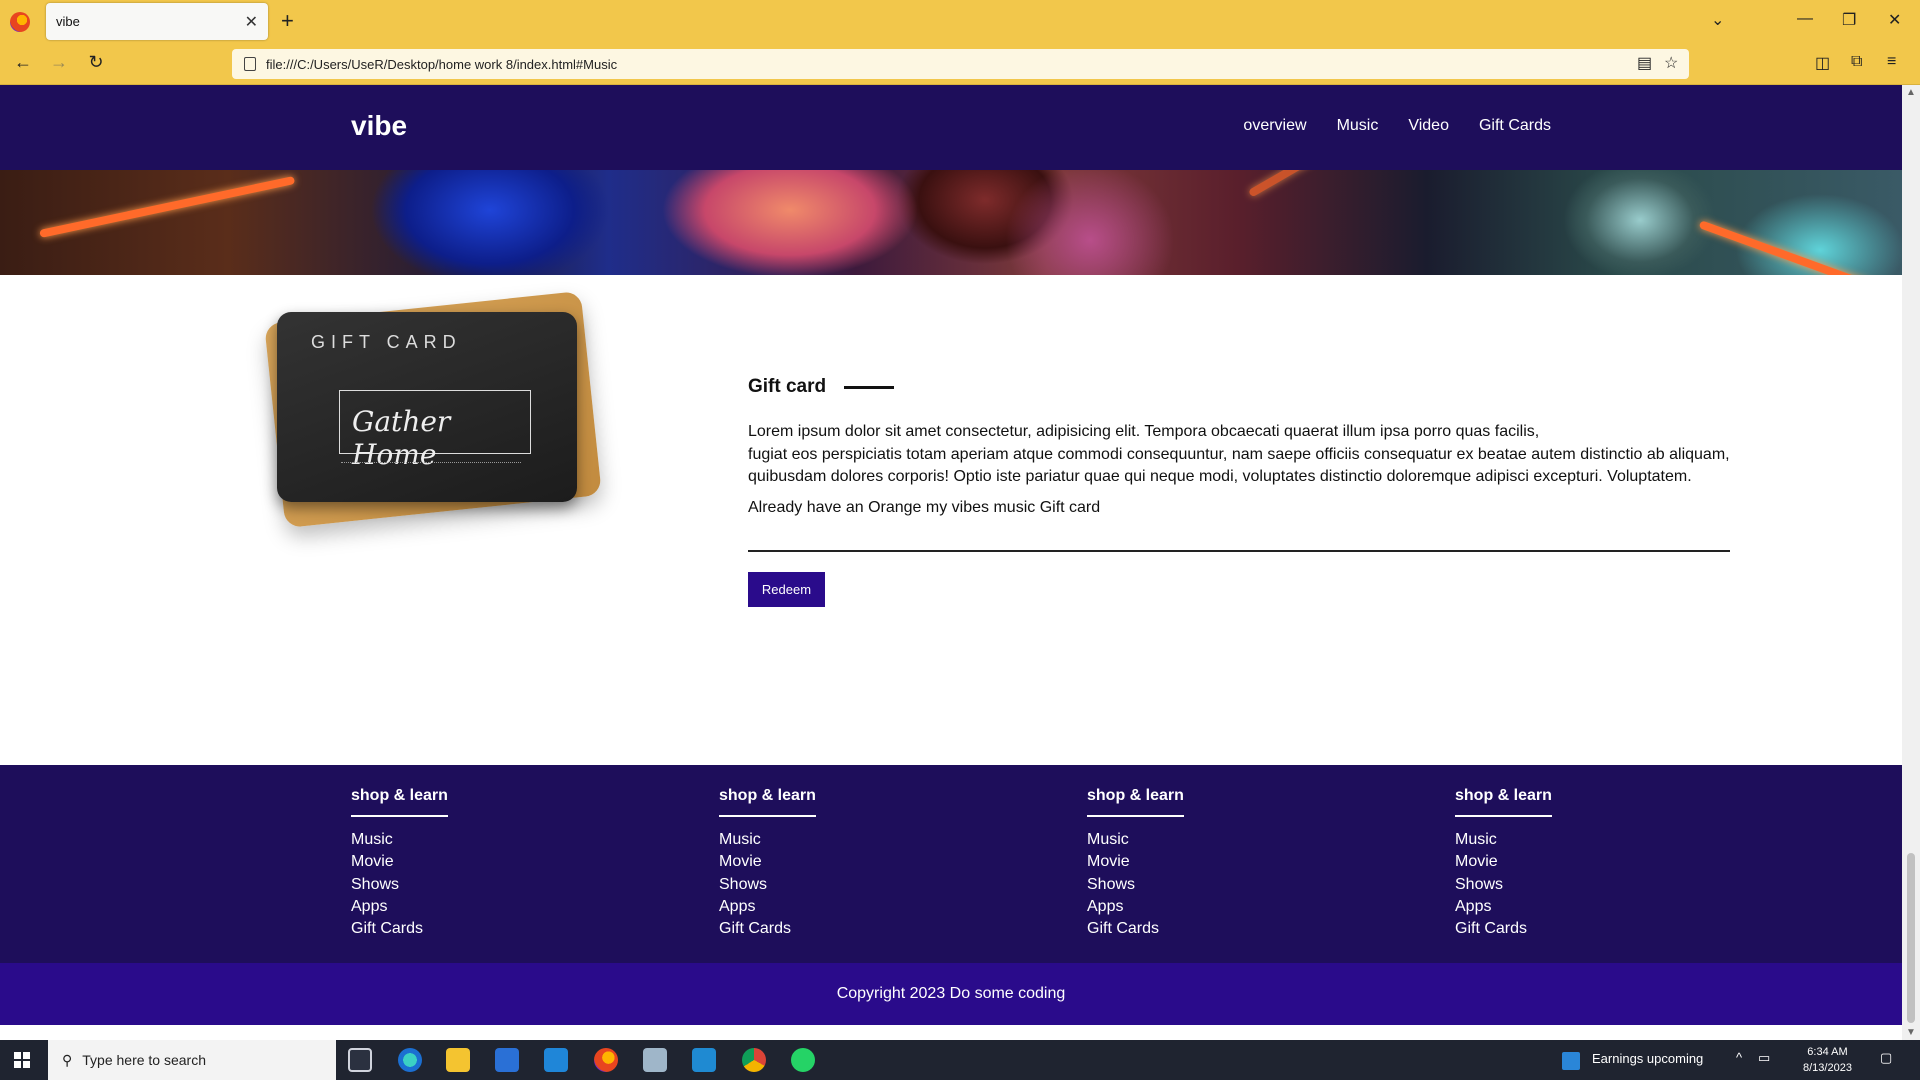 This screenshot has height=1080, width=1920. What do you see at coordinates (67, 1059) in the screenshot?
I see `search-icon: ⚲` at bounding box center [67, 1059].